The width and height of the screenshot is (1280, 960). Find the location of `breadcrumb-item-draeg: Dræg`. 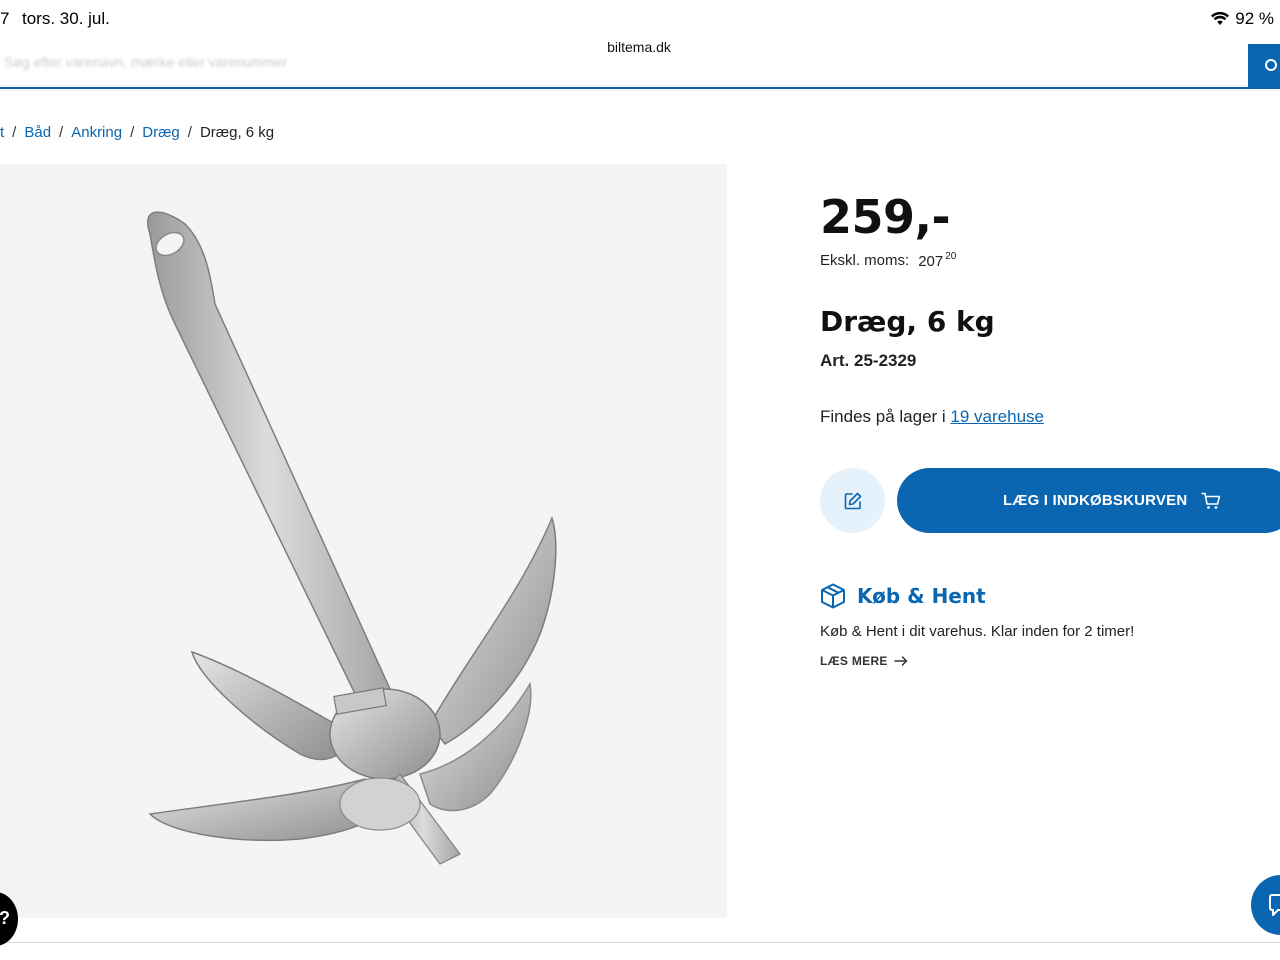

breadcrumb-item-draeg: Dræg is located at coordinates (161, 132).